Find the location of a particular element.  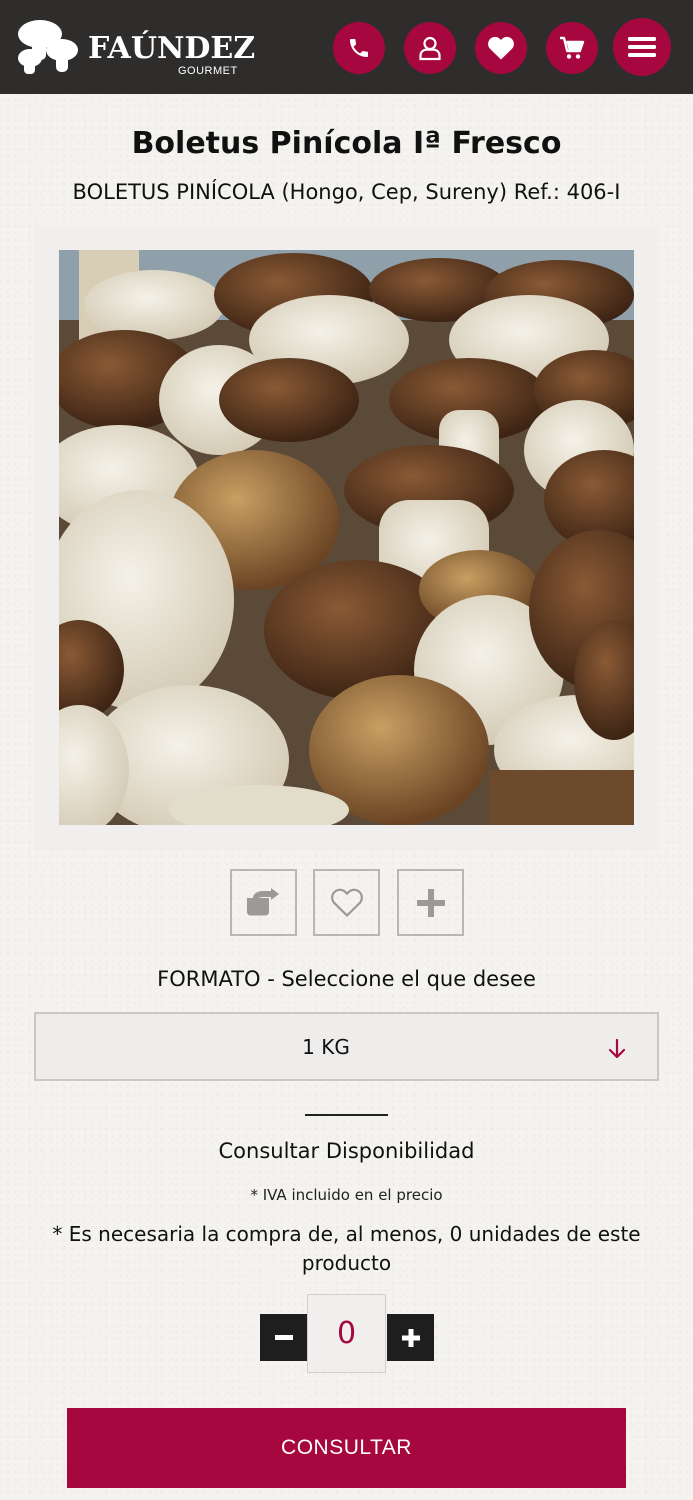

format-select: 1 KG is located at coordinates (346, 1046).